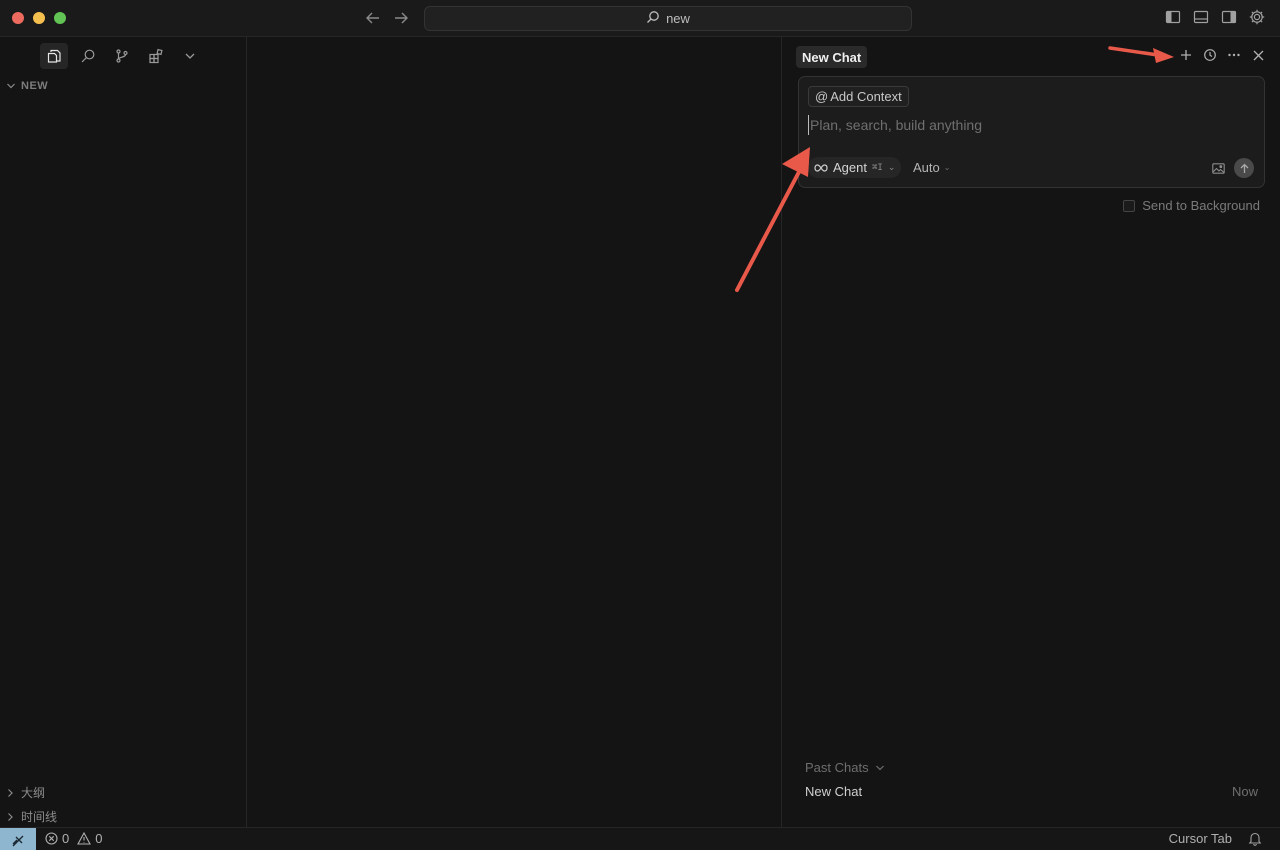 This screenshot has height=850, width=1280. Describe the element at coordinates (1234, 55) in the screenshot. I see `more-icon` at that location.